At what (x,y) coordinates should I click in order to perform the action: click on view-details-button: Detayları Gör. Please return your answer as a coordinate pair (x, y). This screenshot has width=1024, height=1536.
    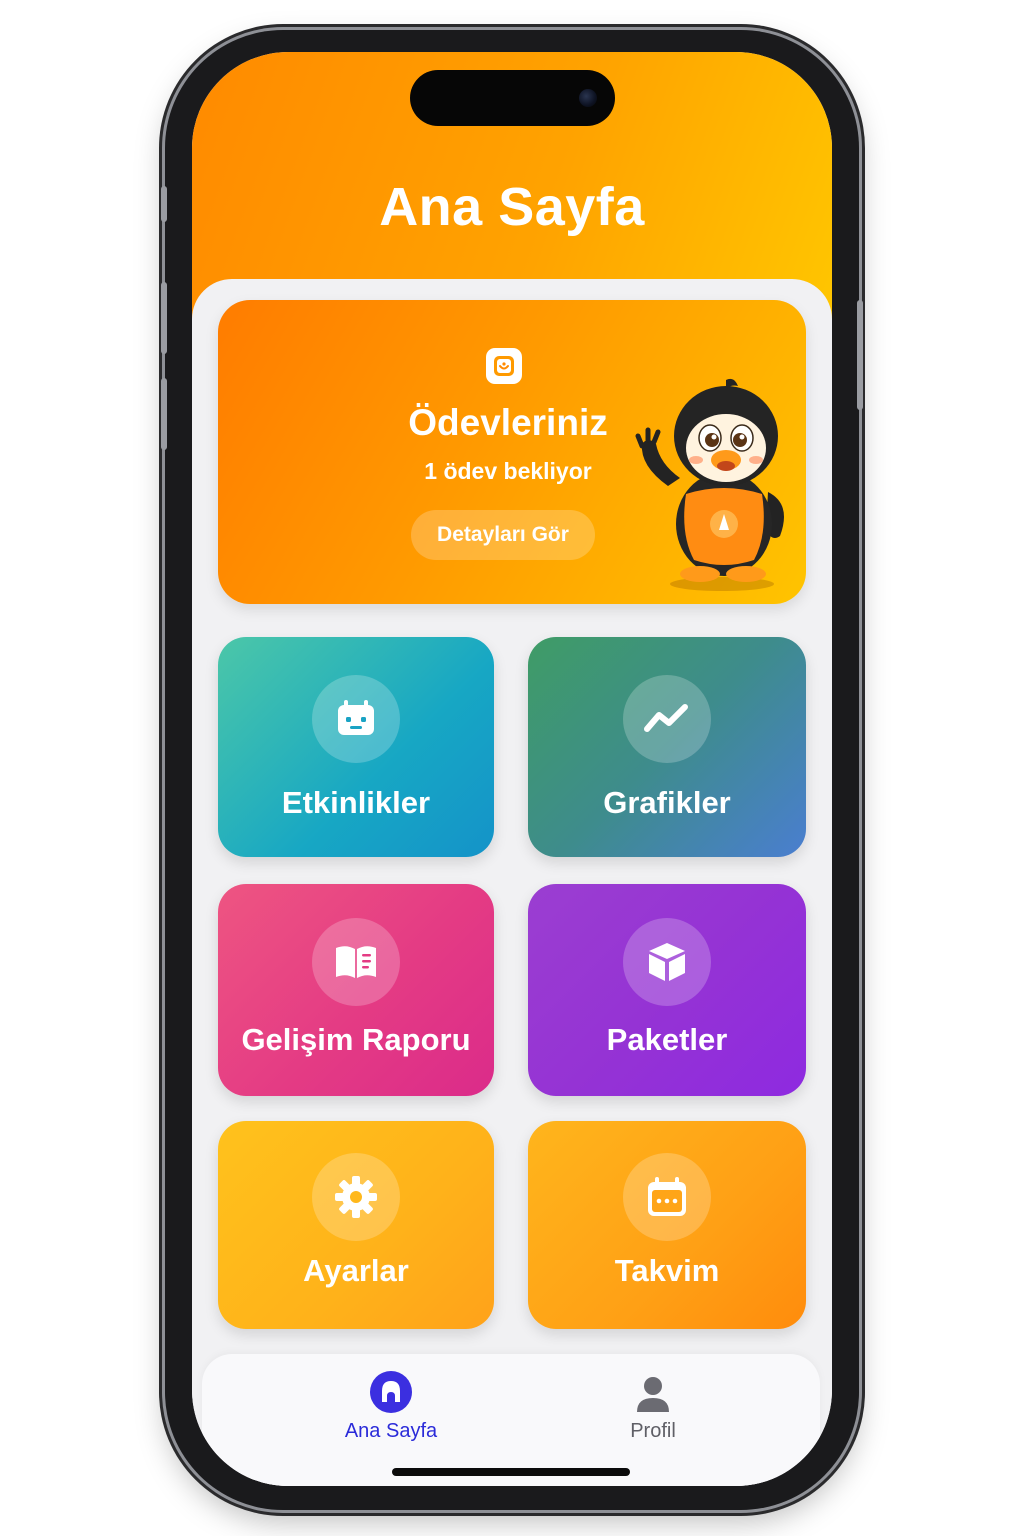
    Looking at the image, I should click on (503, 535).